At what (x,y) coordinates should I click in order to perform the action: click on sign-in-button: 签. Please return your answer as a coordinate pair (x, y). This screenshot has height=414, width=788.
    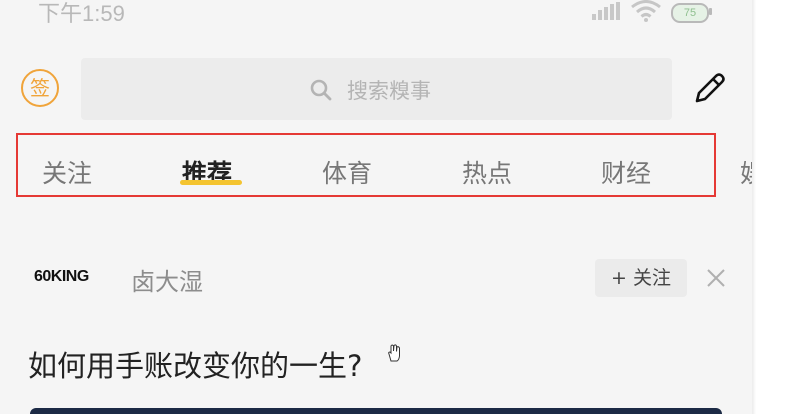
    Looking at the image, I should click on (40, 88).